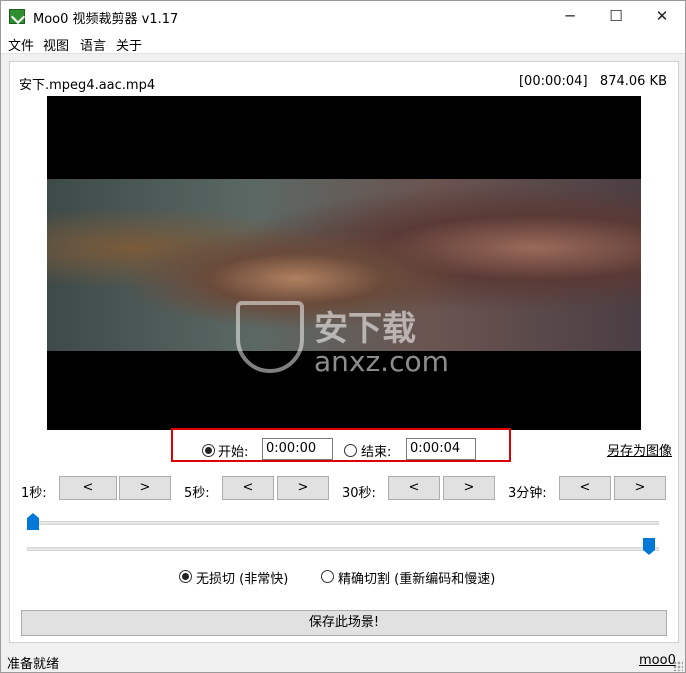 The width and height of the screenshot is (686, 673). I want to click on watermark-shield-icon, so click(270, 337).